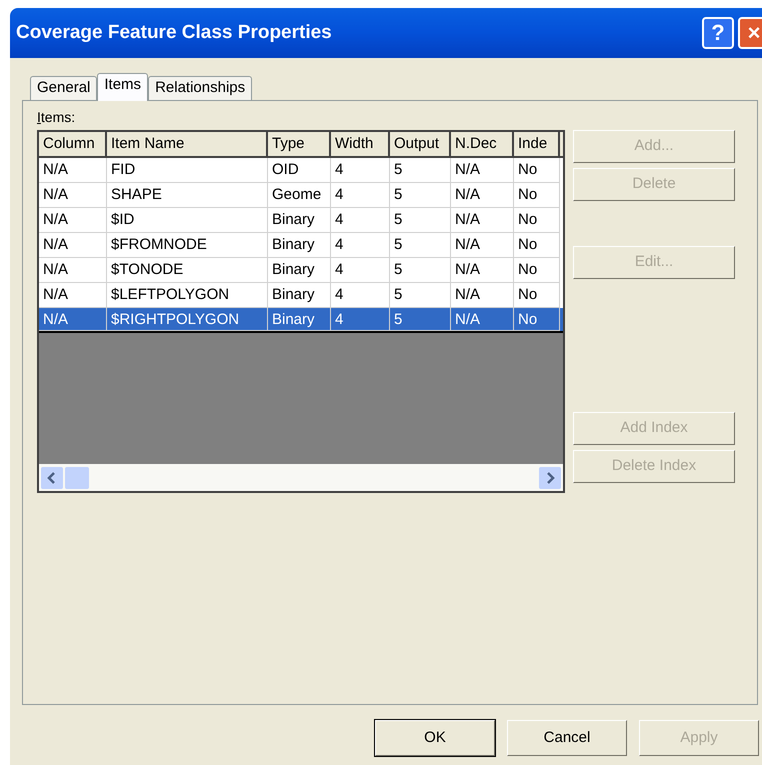  I want to click on scroll-thumb, so click(77, 477).